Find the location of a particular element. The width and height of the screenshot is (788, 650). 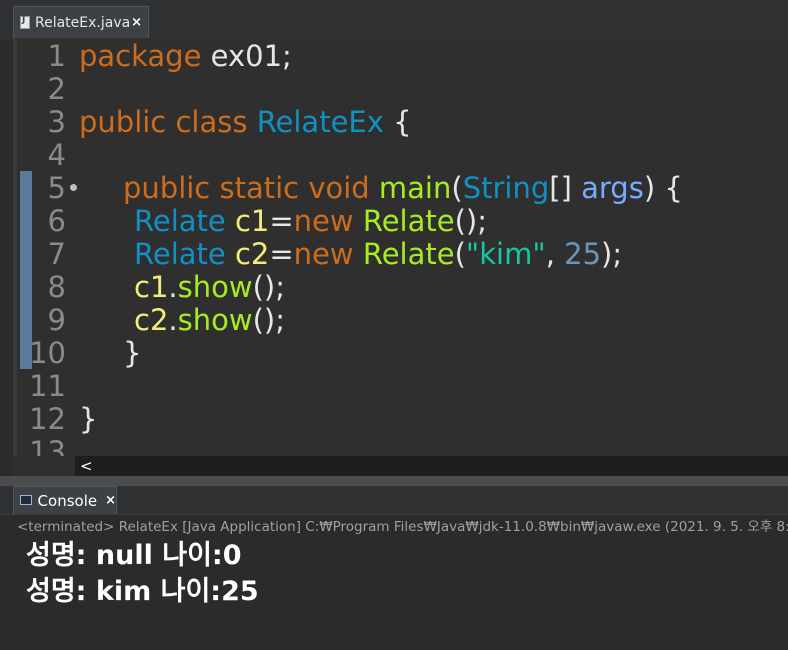

code-text: , is located at coordinates (555, 254).